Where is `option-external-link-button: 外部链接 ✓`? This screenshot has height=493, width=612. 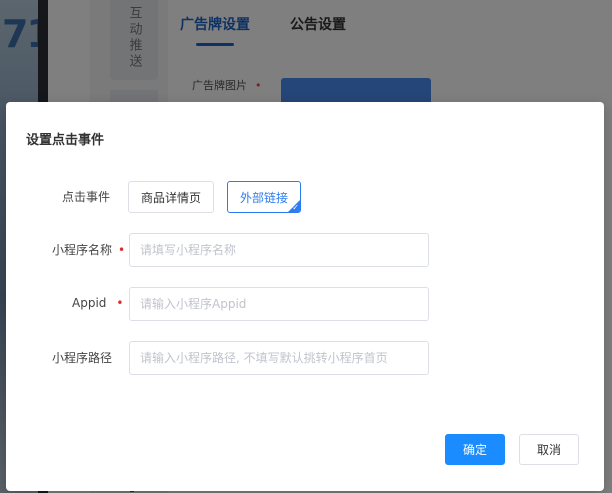 option-external-link-button: 外部链接 ✓ is located at coordinates (264, 197).